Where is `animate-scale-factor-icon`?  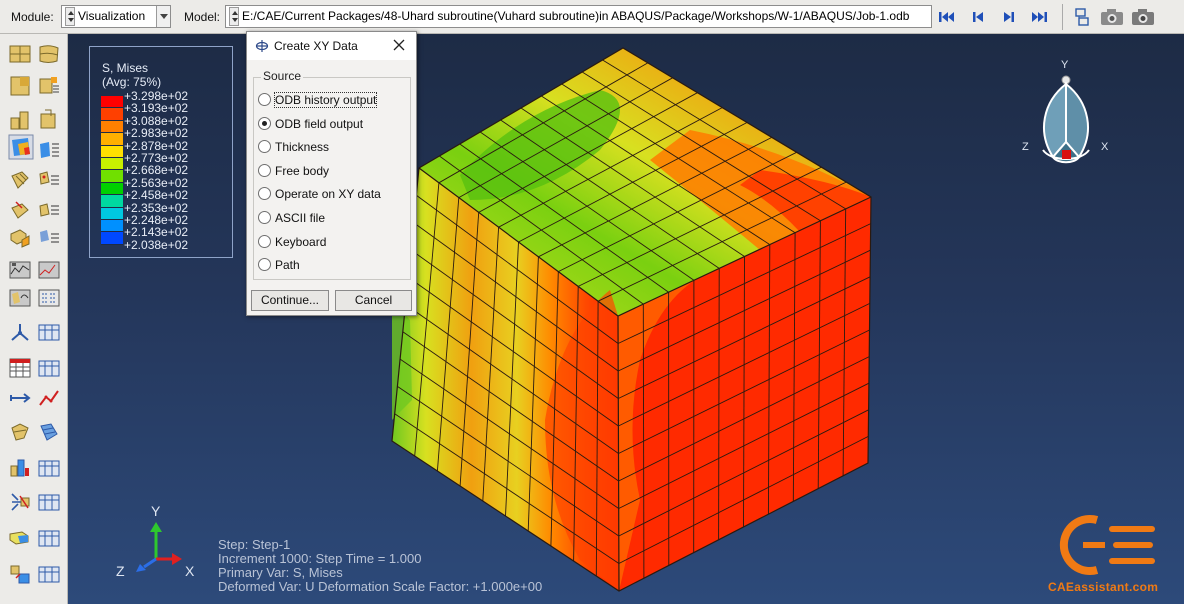
animate-scale-factor-icon is located at coordinates (20, 270).